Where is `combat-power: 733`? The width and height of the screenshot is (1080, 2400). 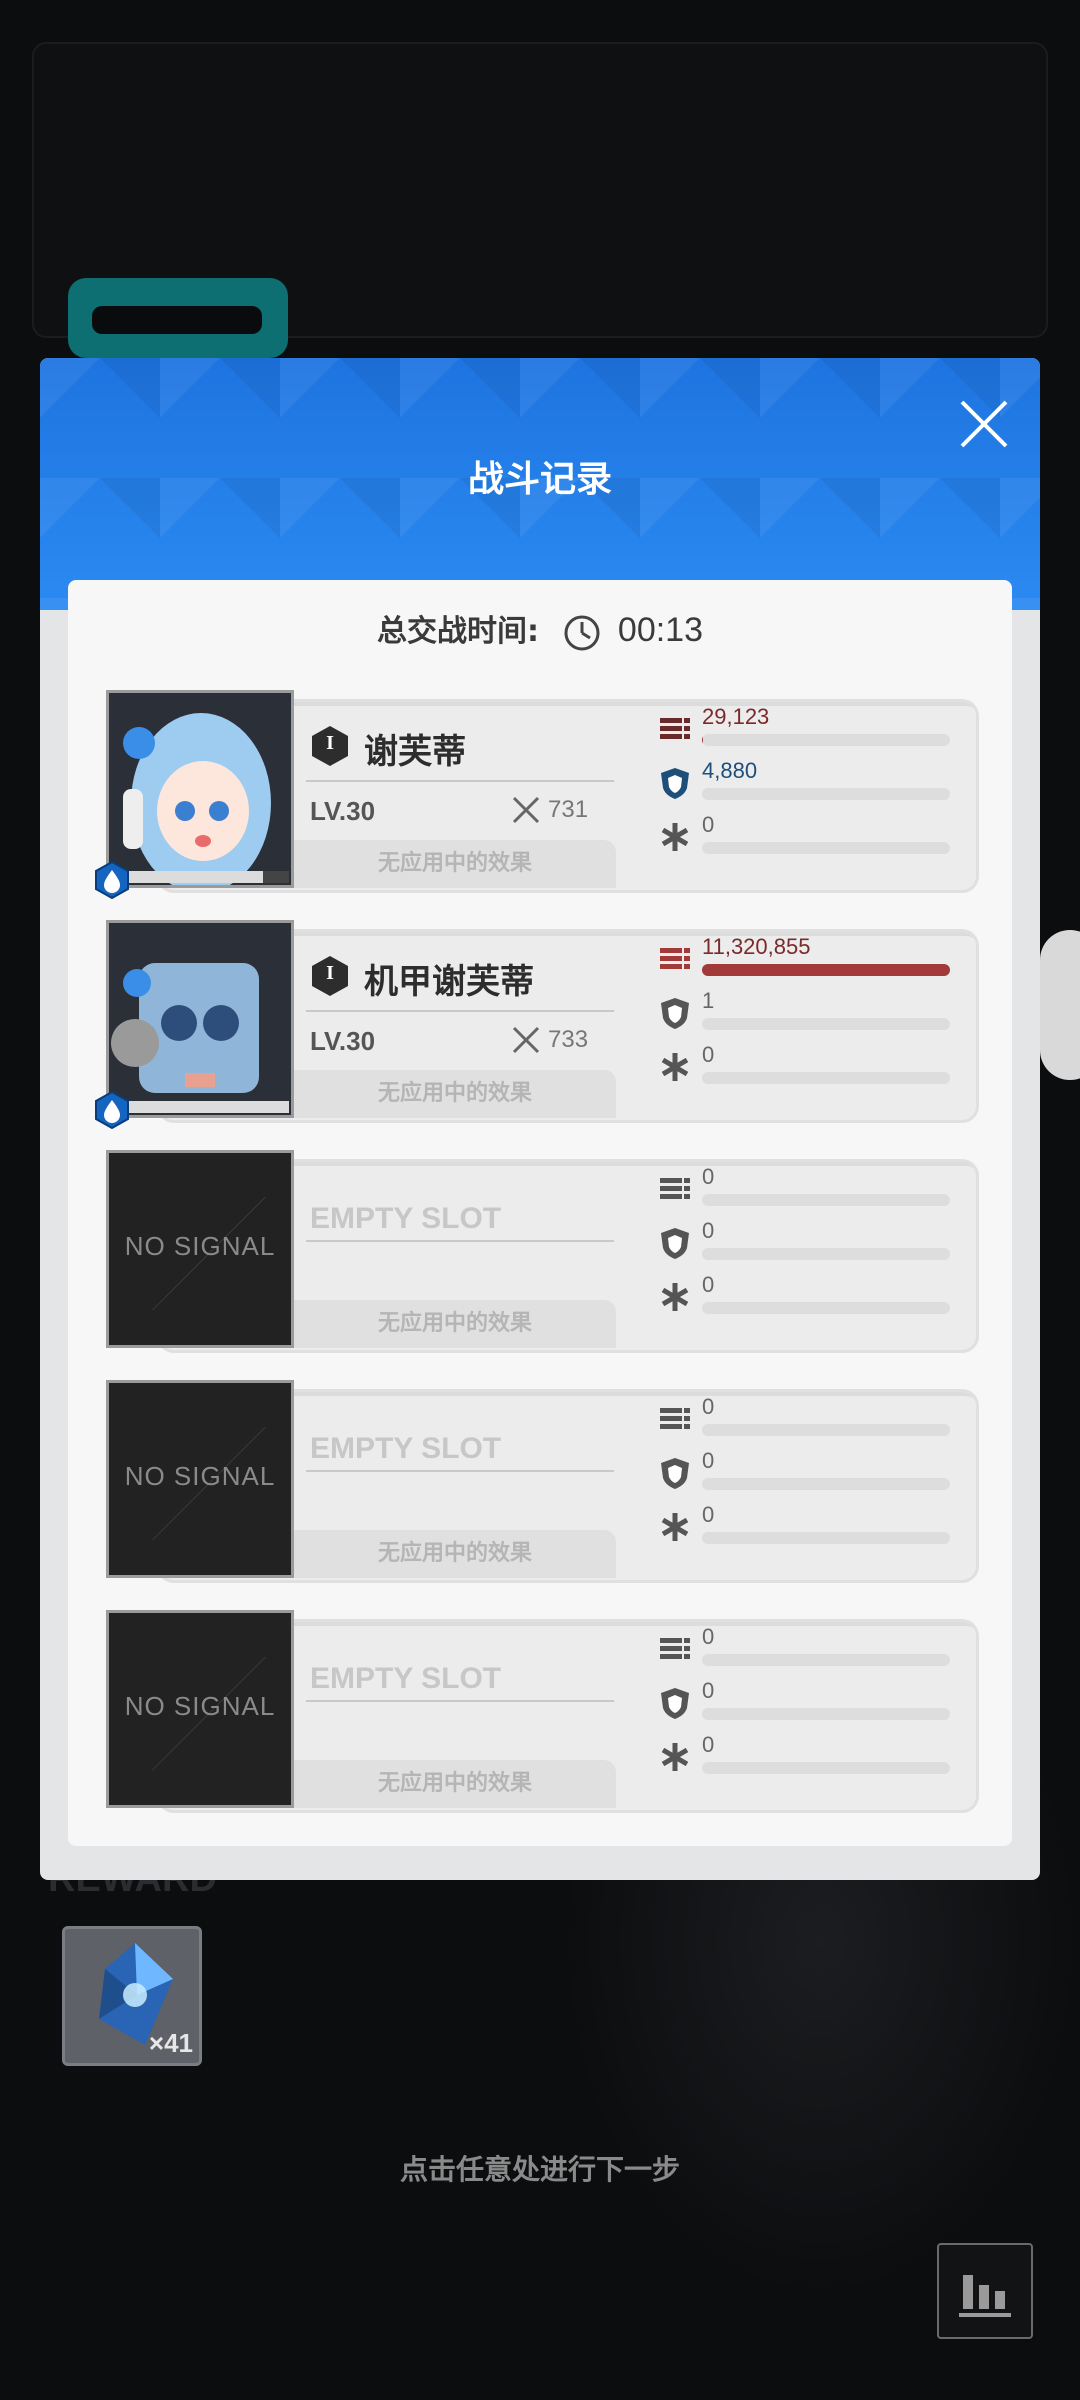 combat-power: 733 is located at coordinates (568, 1039).